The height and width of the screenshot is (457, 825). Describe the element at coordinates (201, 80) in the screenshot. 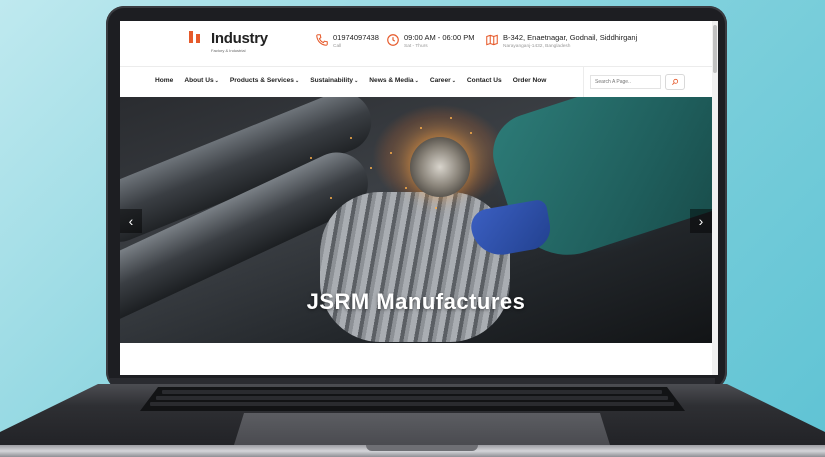

I see `nav-about-us: About Us⌄` at that location.